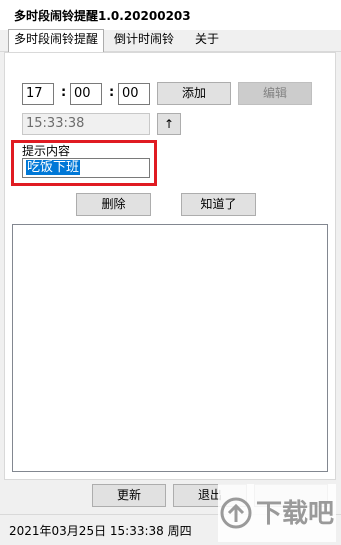 Image resolution: width=341 pixels, height=545 pixels. I want to click on highlight-box, so click(84, 163).